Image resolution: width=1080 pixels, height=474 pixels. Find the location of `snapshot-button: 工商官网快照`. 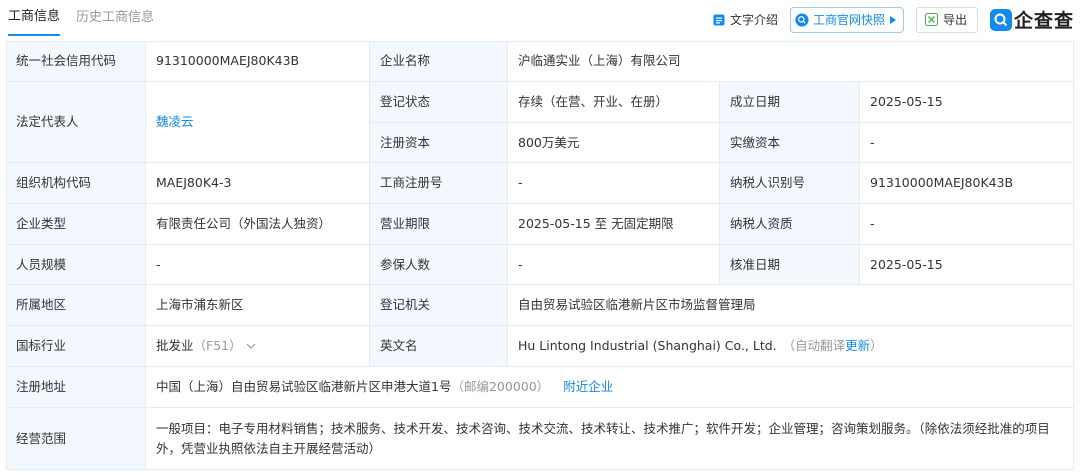

snapshot-button: 工商官网快照 is located at coordinates (846, 19).